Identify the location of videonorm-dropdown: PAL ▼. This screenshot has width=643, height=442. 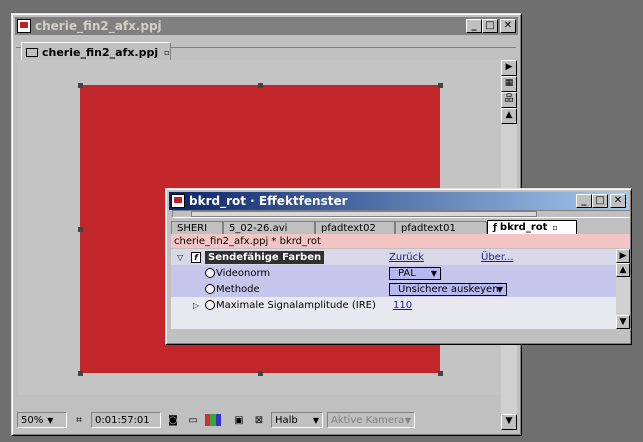
(415, 273).